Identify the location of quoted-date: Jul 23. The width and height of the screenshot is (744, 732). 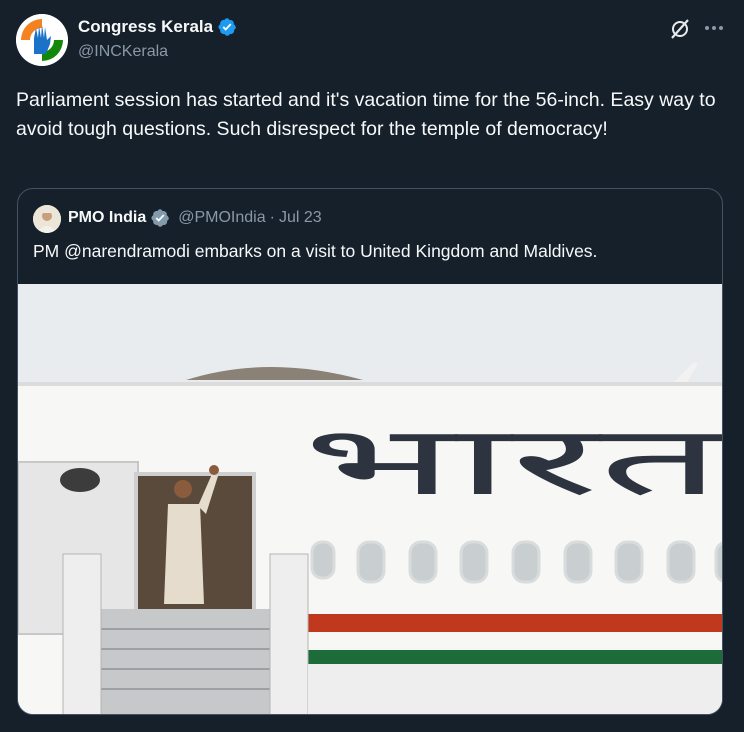
(300, 218).